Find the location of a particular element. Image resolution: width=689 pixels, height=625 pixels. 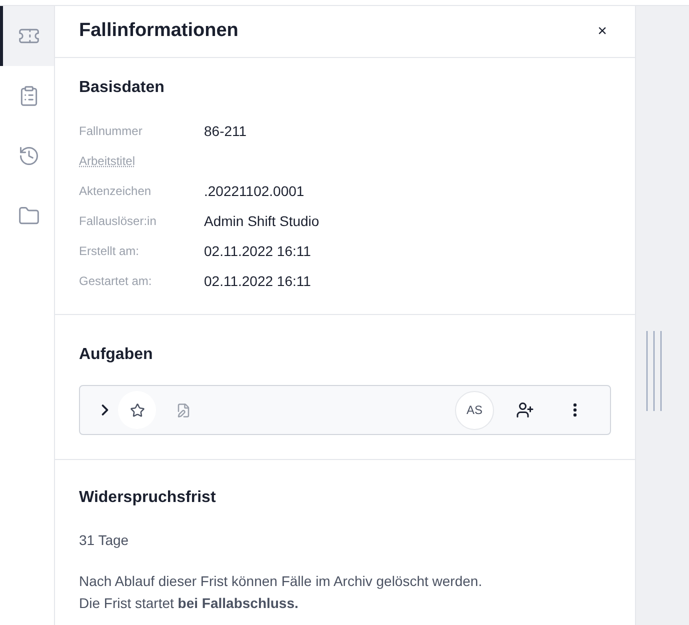

section-title: Aufgaben is located at coordinates (116, 355).